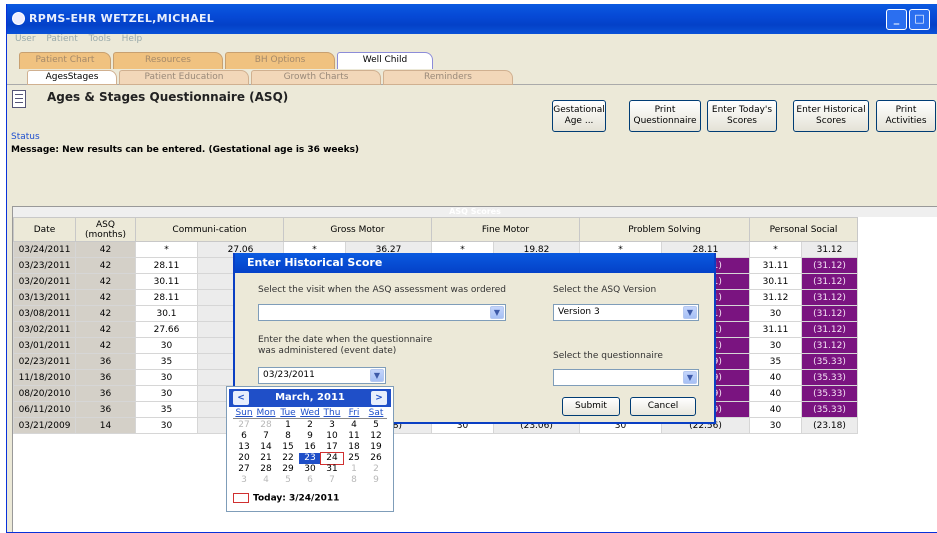 The width and height of the screenshot is (937, 533). What do you see at coordinates (591, 406) in the screenshot?
I see `submit-button: Submit` at bounding box center [591, 406].